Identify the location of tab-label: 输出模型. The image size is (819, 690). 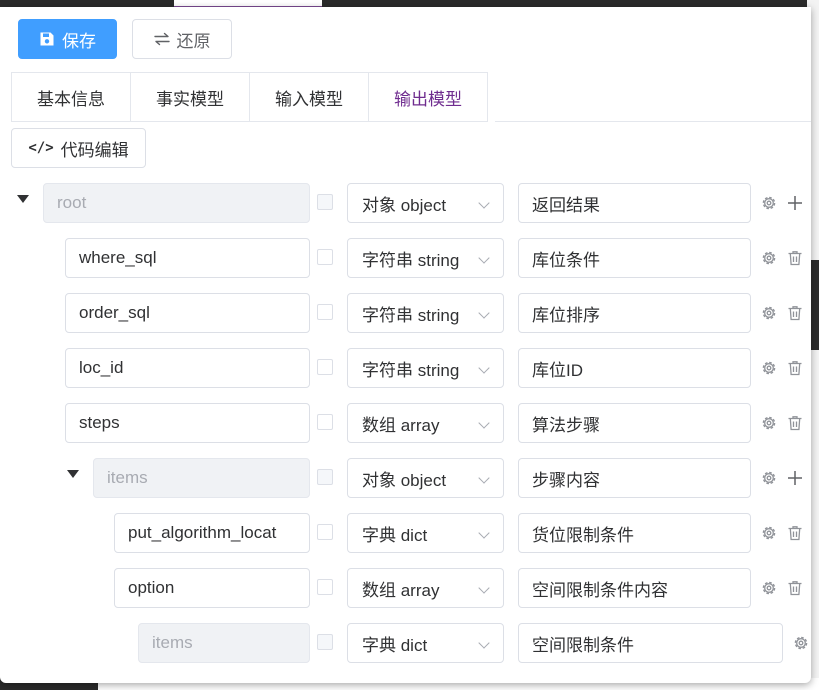
(428, 99).